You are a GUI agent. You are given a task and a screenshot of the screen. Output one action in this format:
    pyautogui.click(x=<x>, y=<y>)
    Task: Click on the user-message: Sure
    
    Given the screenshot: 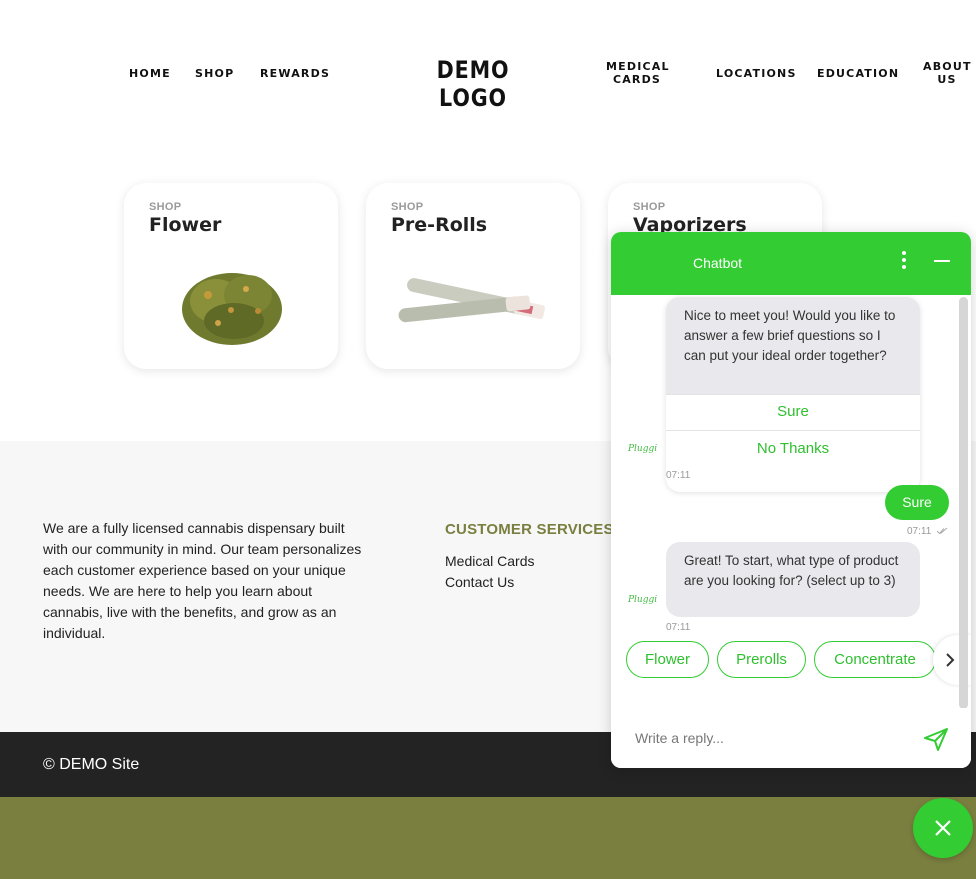 What is the action you would take?
    pyautogui.click(x=917, y=502)
    